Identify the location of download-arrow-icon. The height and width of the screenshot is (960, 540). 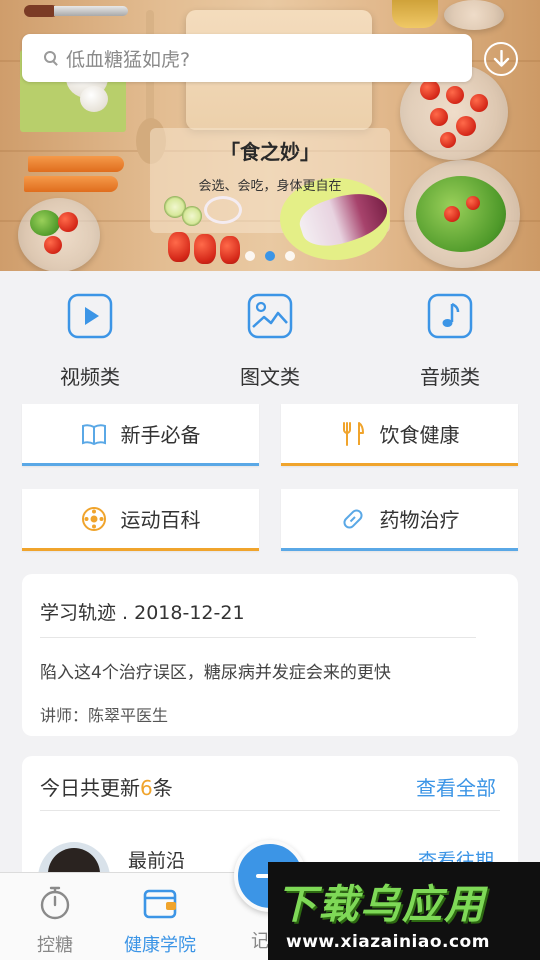
(501, 58).